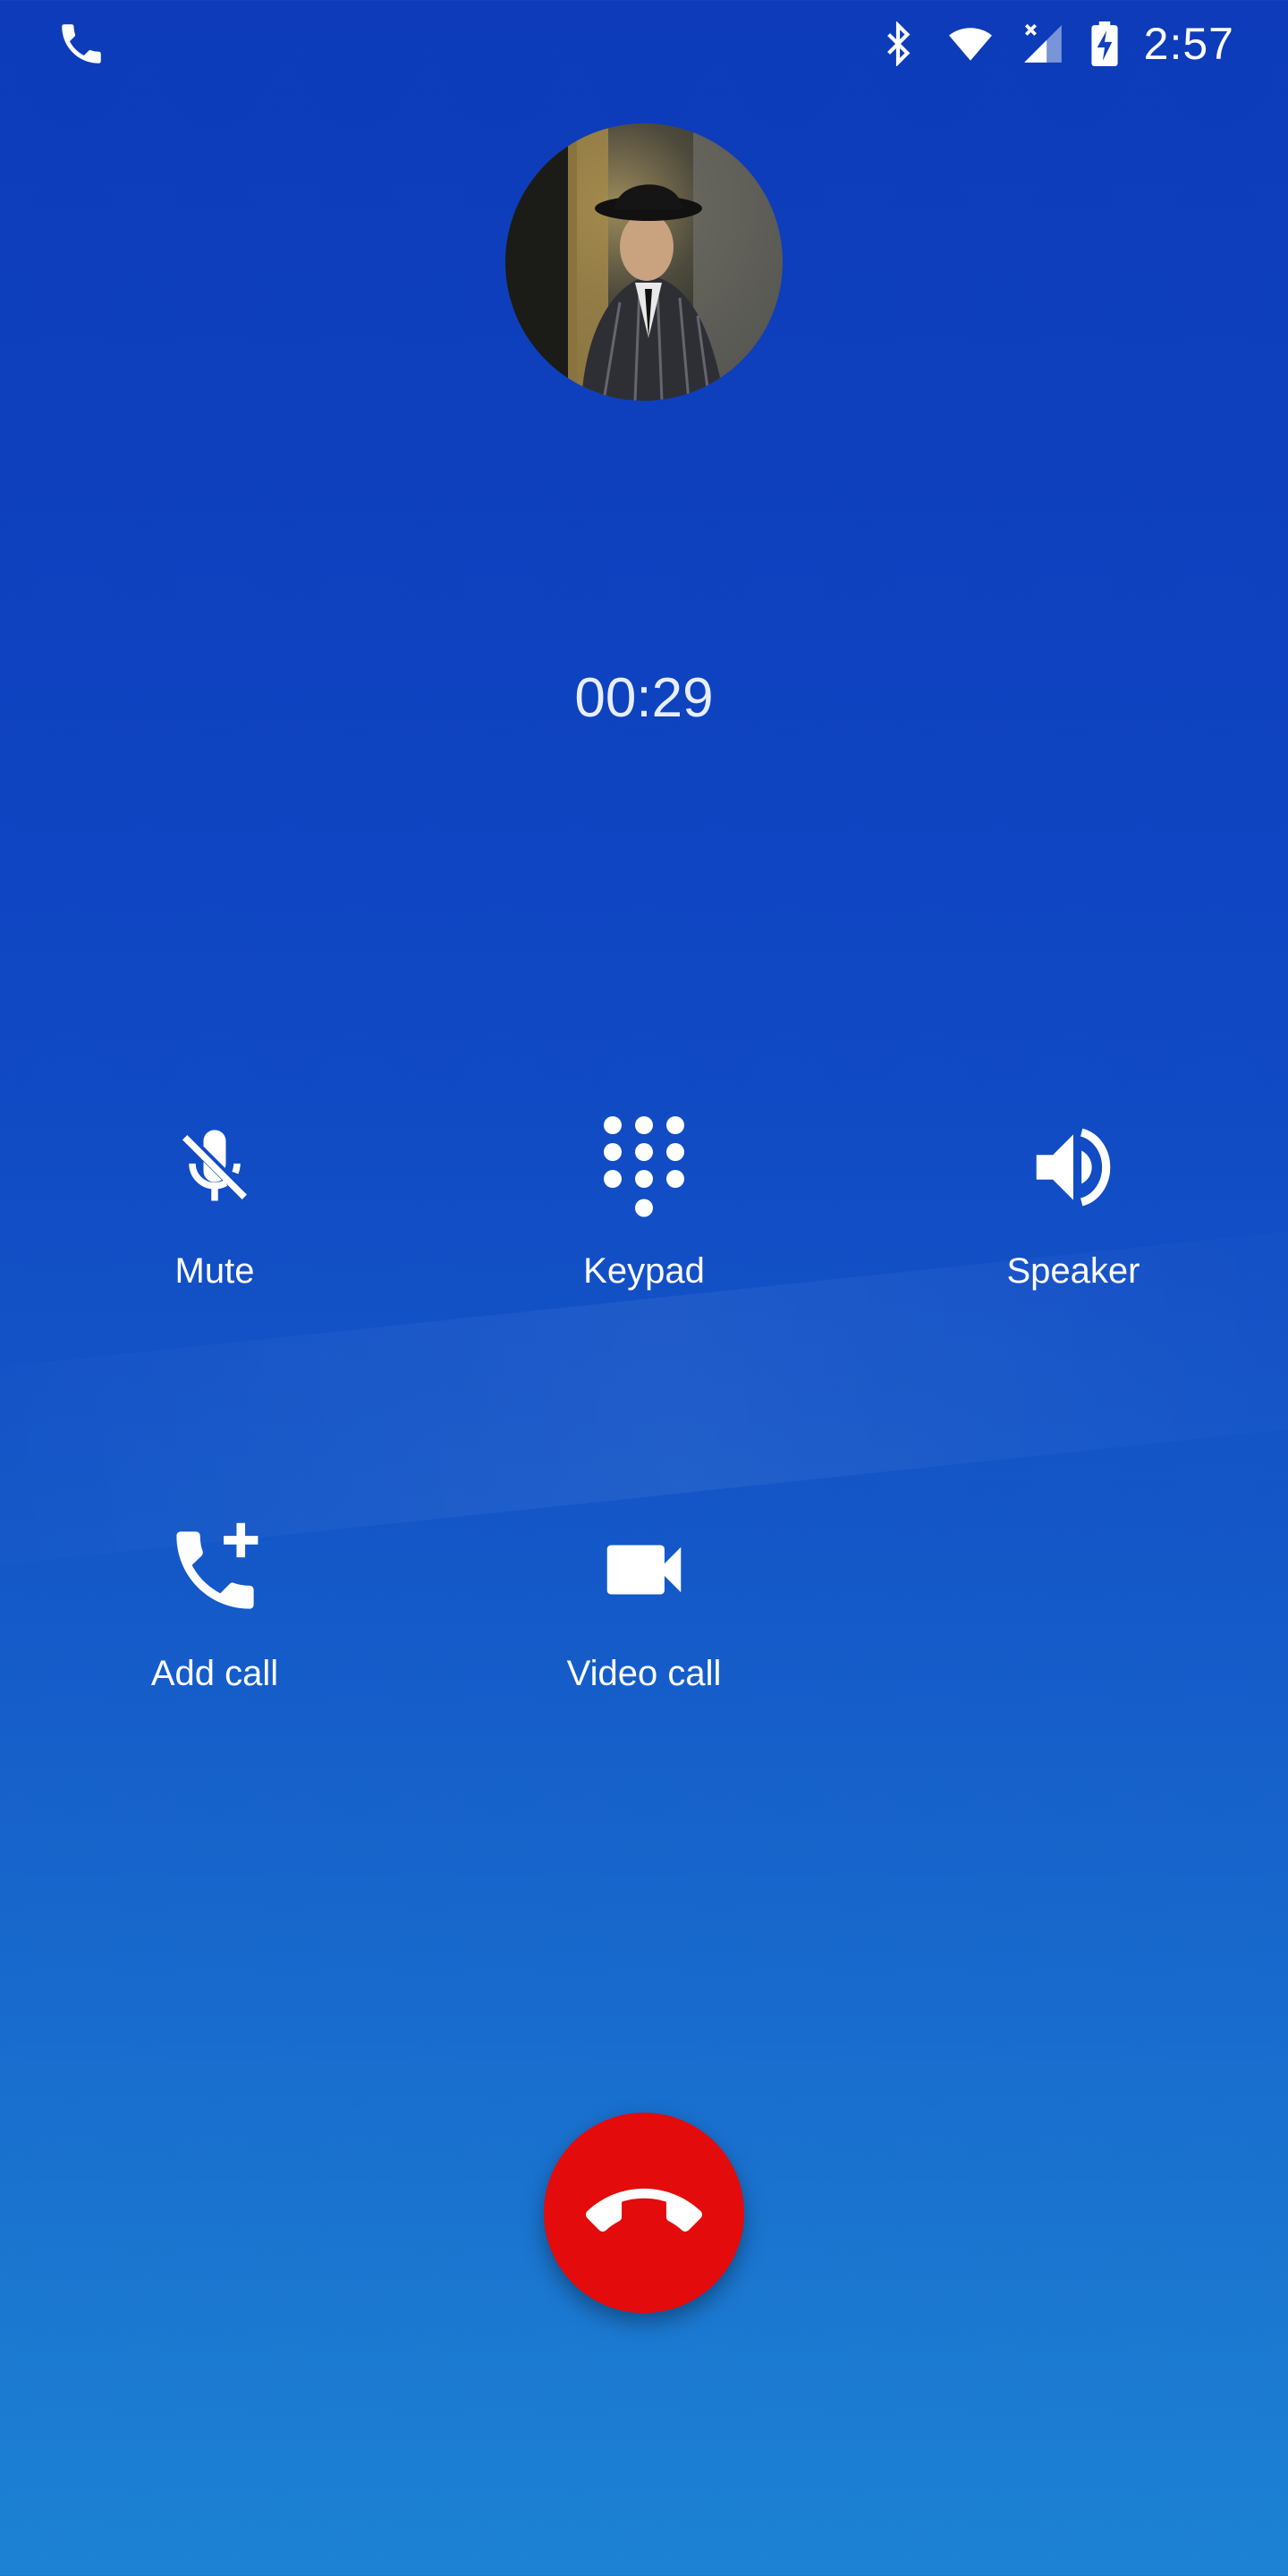  Describe the element at coordinates (644, 698) in the screenshot. I see `call-timer: 00:29` at that location.